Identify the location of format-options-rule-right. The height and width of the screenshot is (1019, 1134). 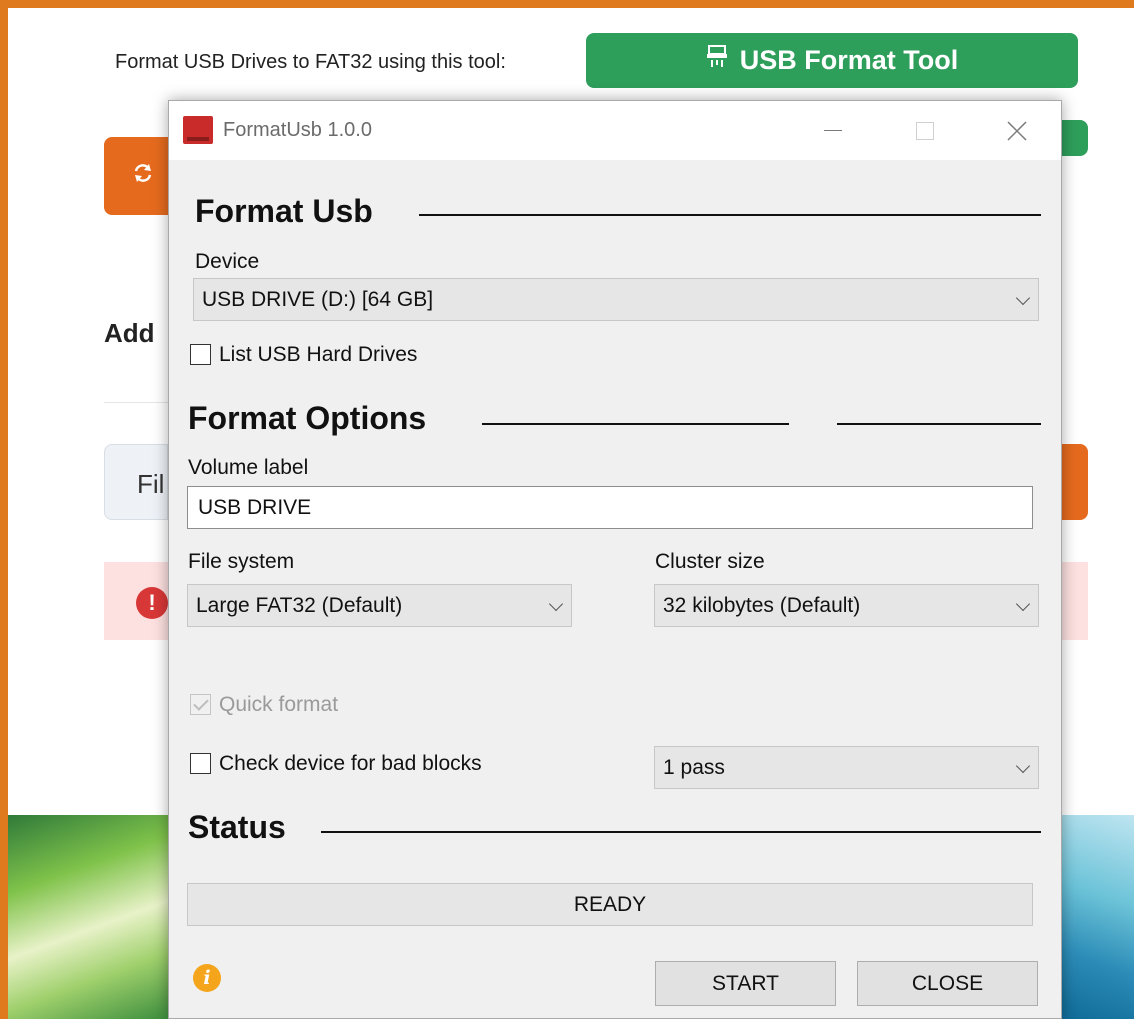
(939, 424).